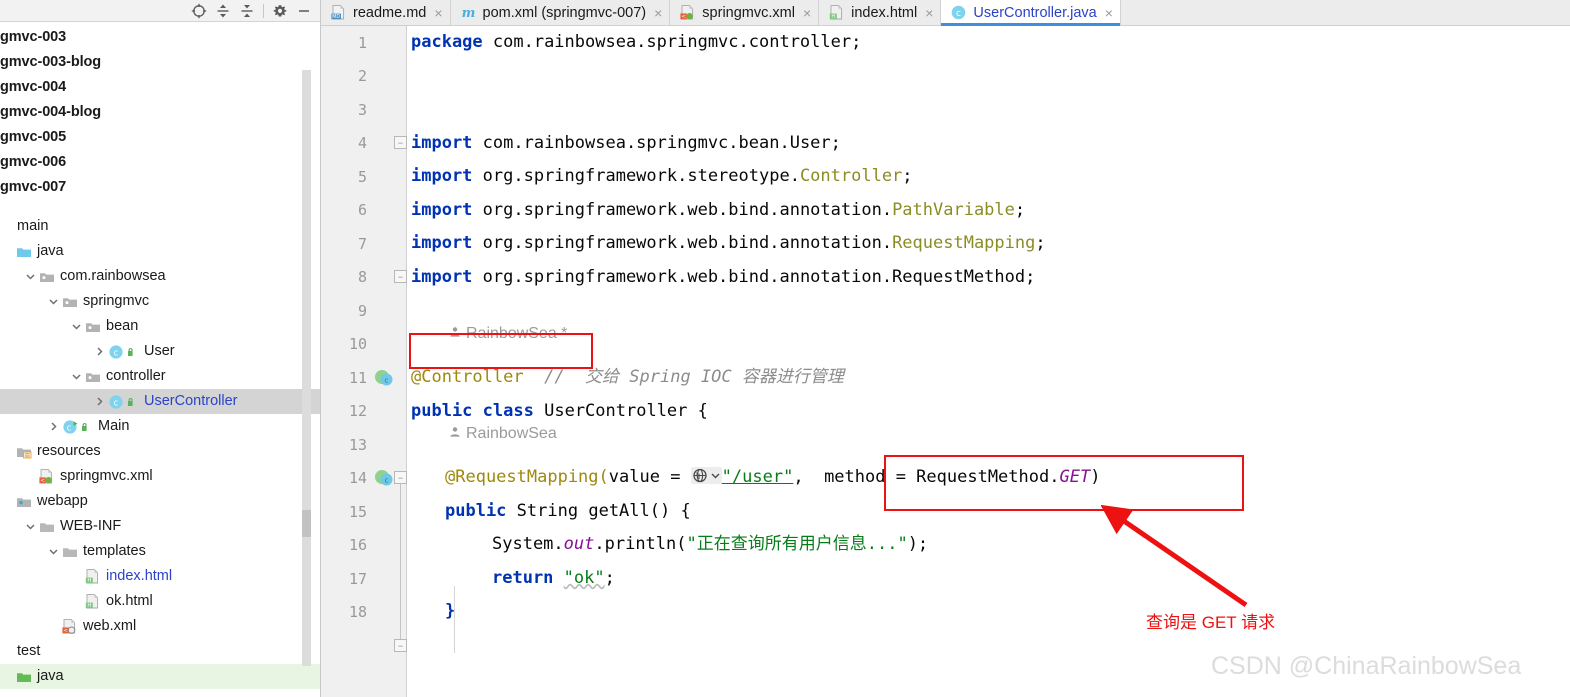 The height and width of the screenshot is (697, 1570). Describe the element at coordinates (400, 276) in the screenshot. I see `fold-marker-line8: −` at that location.